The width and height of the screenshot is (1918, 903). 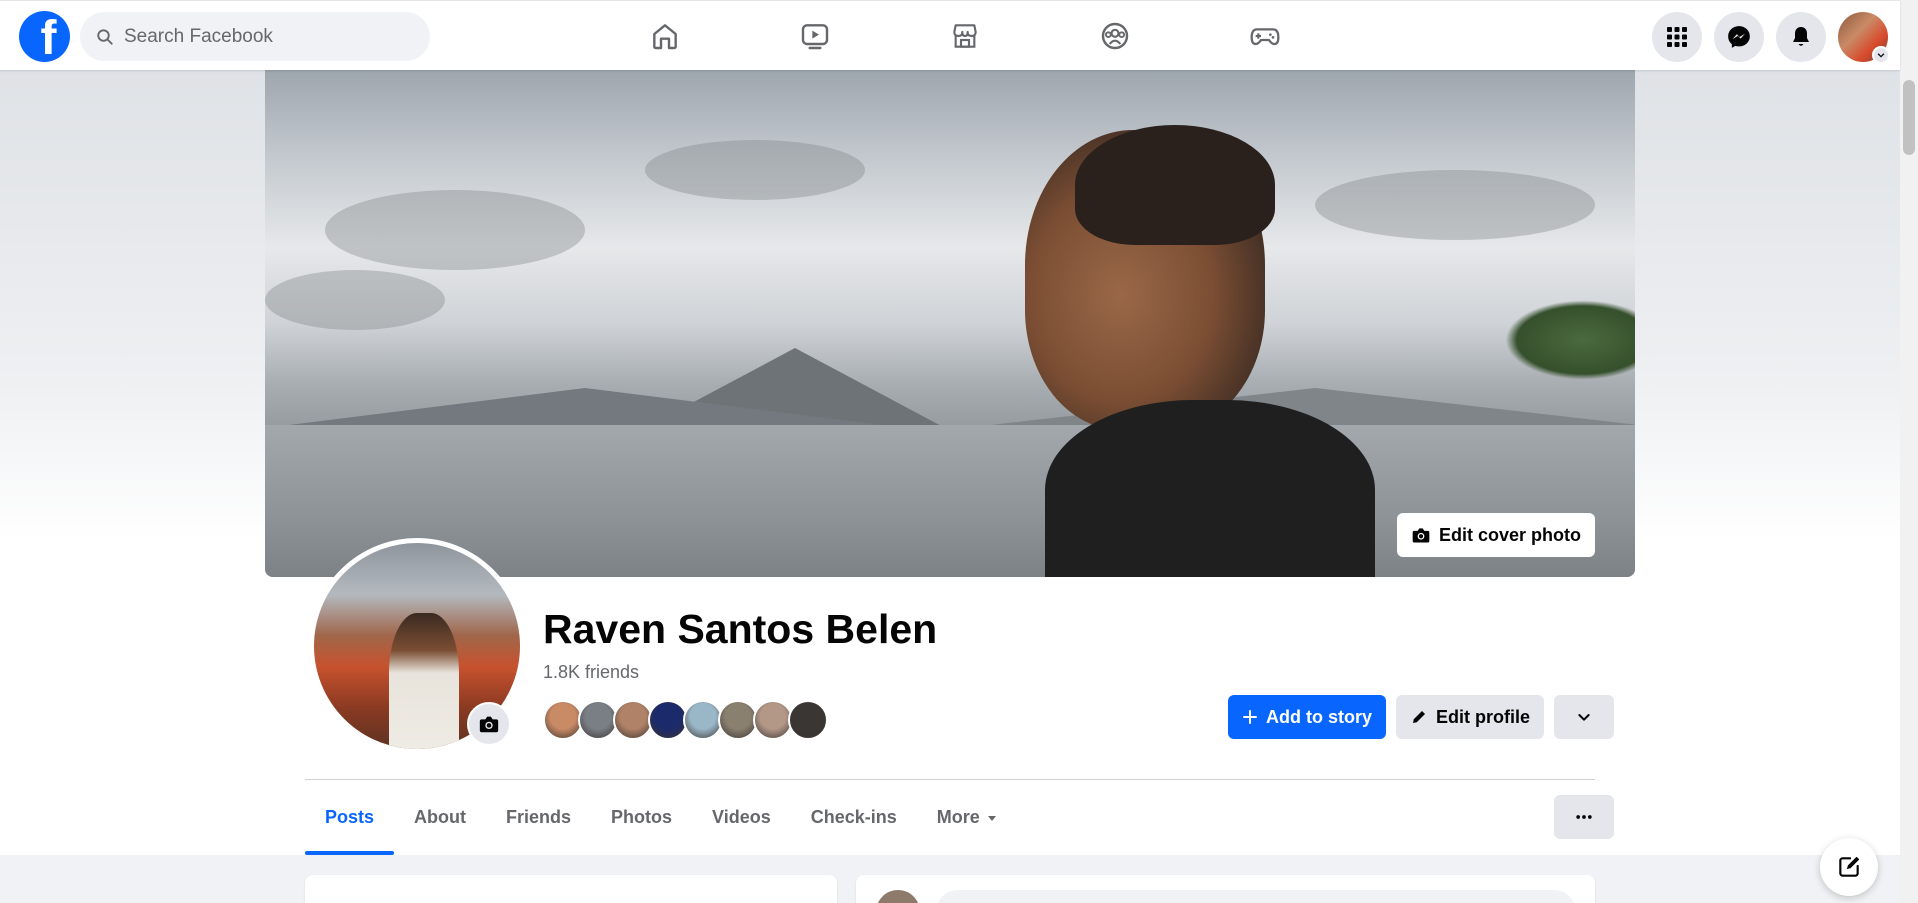 What do you see at coordinates (591, 672) in the screenshot?
I see `friends-count: 1.8K friends` at bounding box center [591, 672].